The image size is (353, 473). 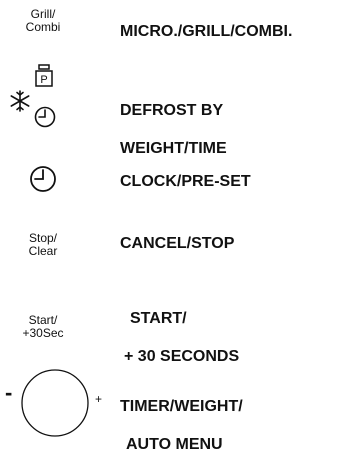 What do you see at coordinates (181, 425) in the screenshot?
I see `knob-description: TIMER/WEIGHT/ AUTO MENU` at bounding box center [181, 425].